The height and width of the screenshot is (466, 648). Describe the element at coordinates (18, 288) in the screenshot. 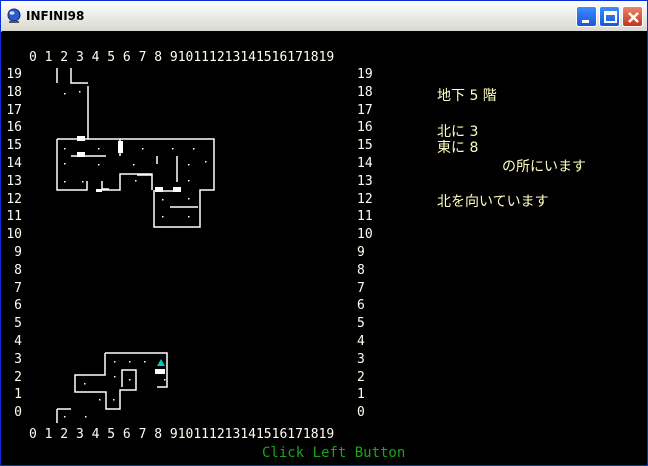

I see `left-row-label: 7` at that location.